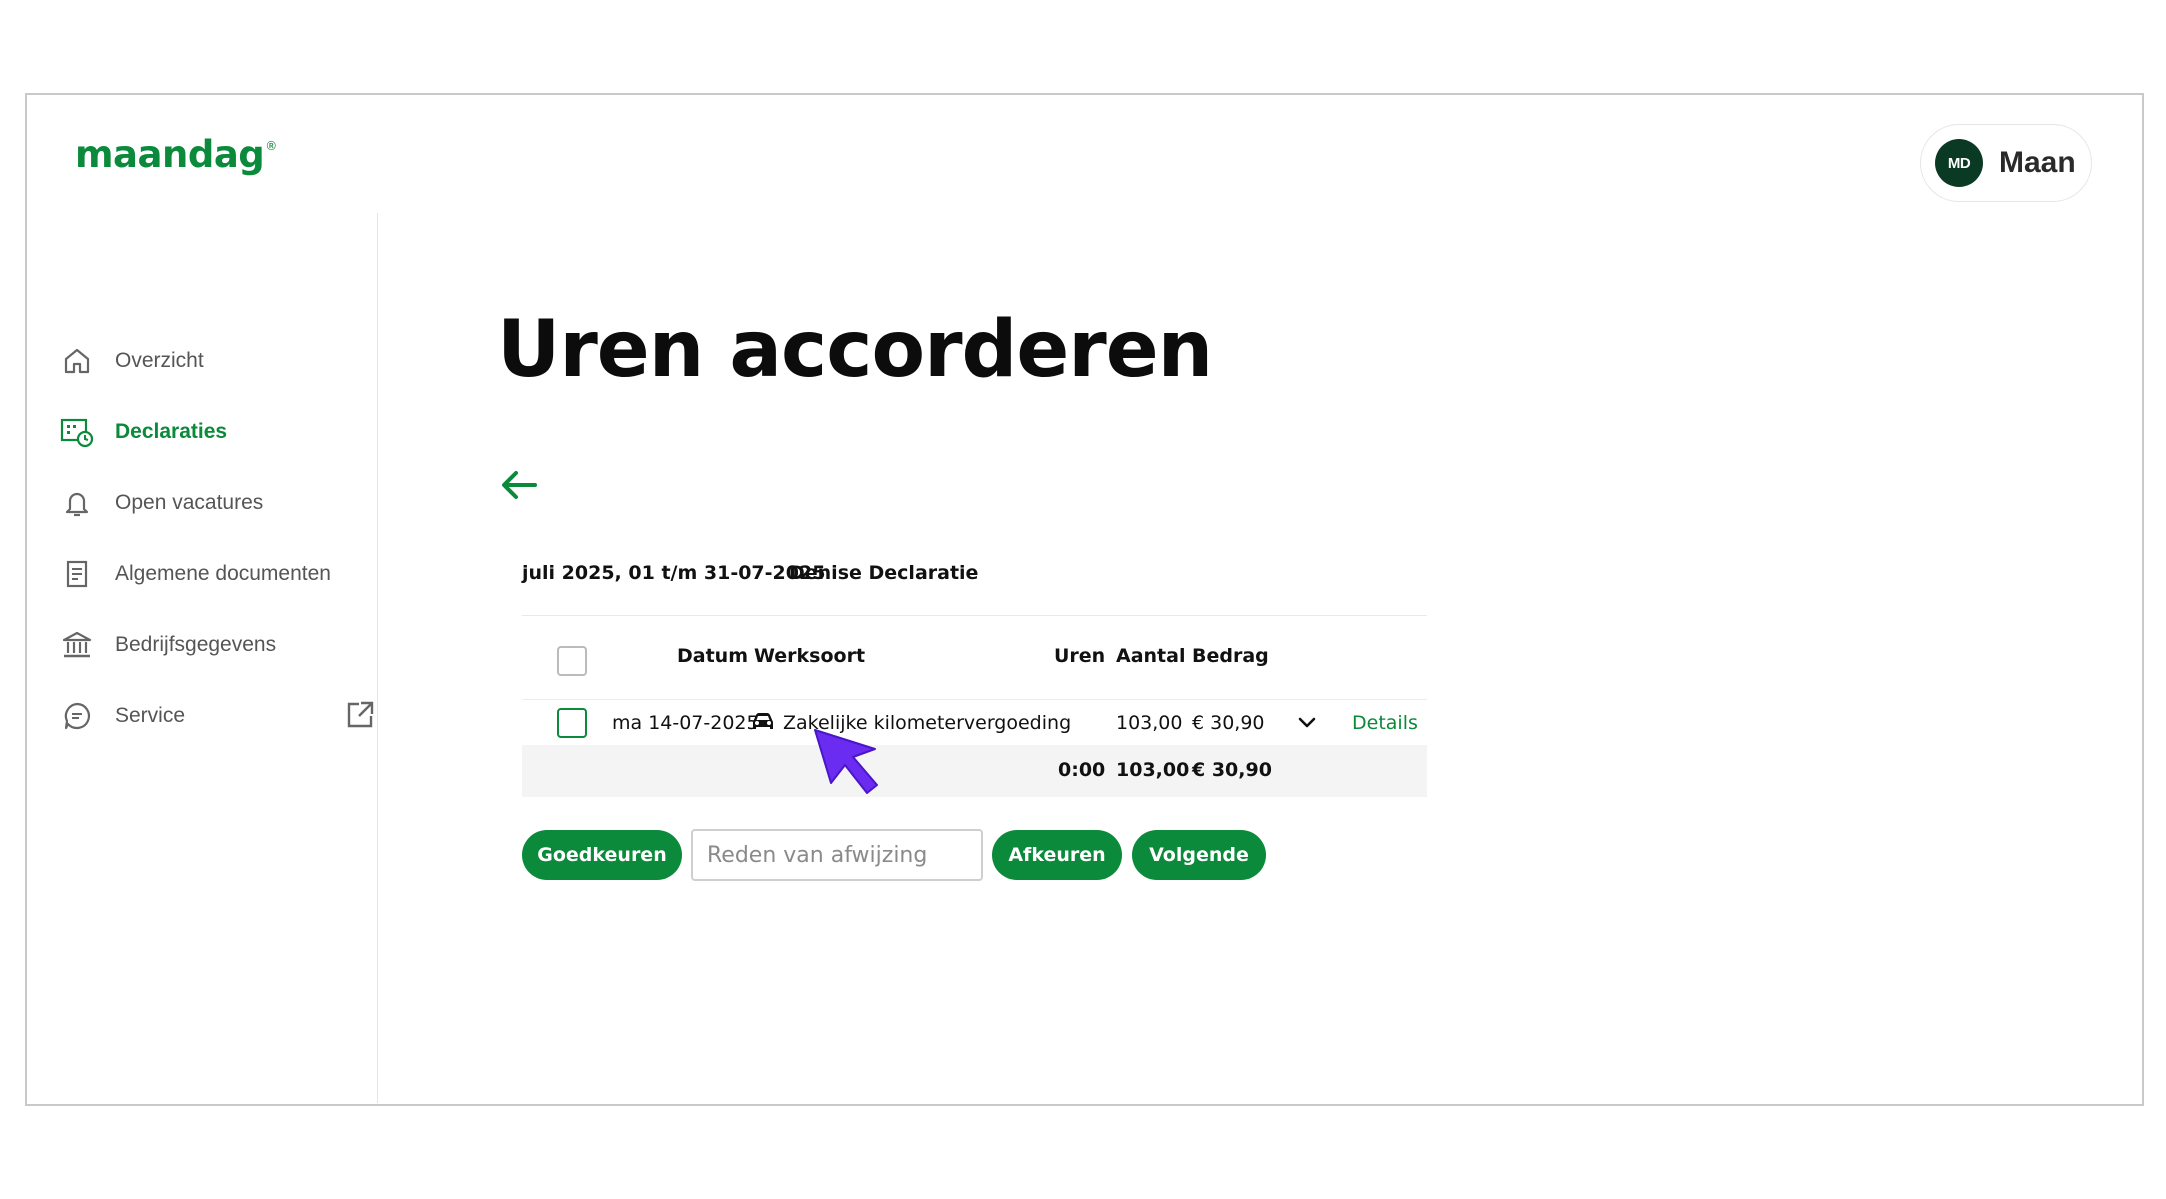 This screenshot has height=1199, width=2166. Describe the element at coordinates (884, 573) in the screenshot. I see `declarant-name: Denise Declaratie` at that location.